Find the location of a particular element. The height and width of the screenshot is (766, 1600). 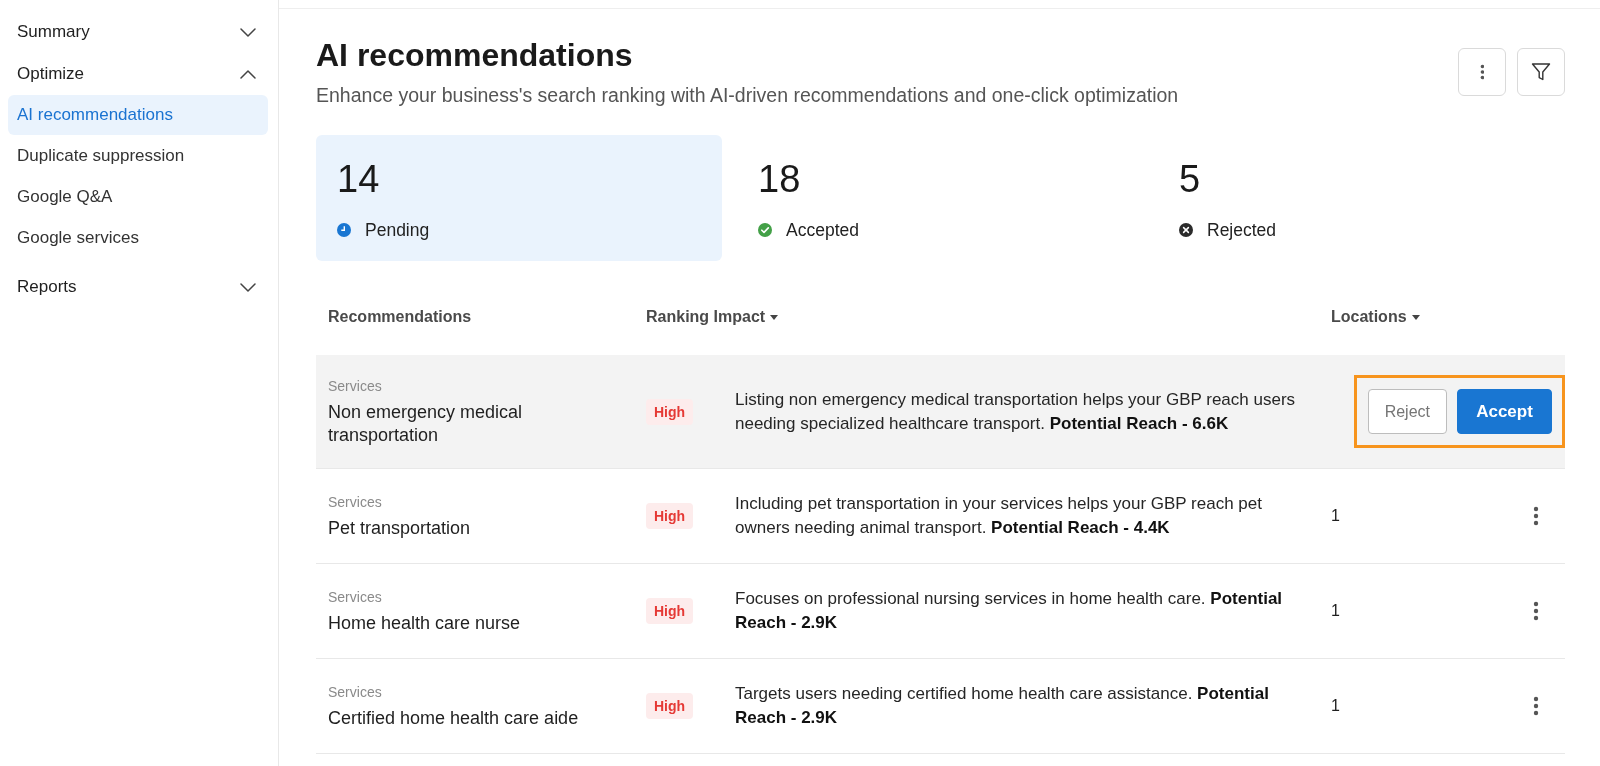

sidebar-section: Summary is located at coordinates (139, 32).